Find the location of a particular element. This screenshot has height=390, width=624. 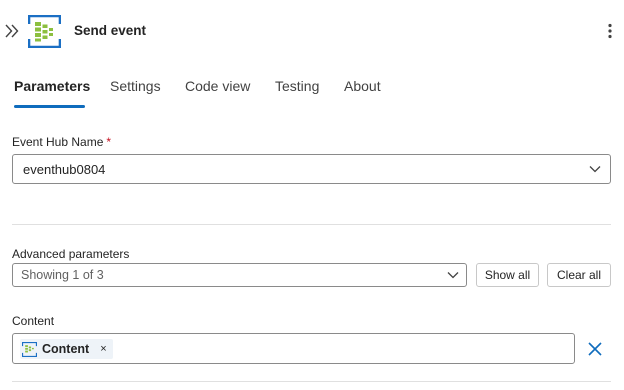

content-input: Content × is located at coordinates (293, 348).